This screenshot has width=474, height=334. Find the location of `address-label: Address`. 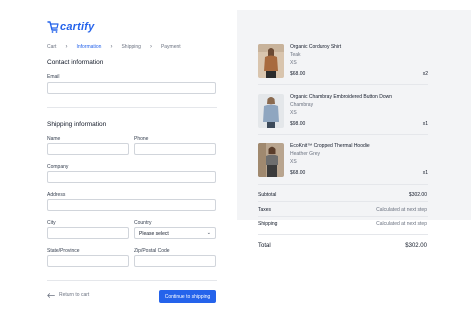

address-label: Address is located at coordinates (56, 195).